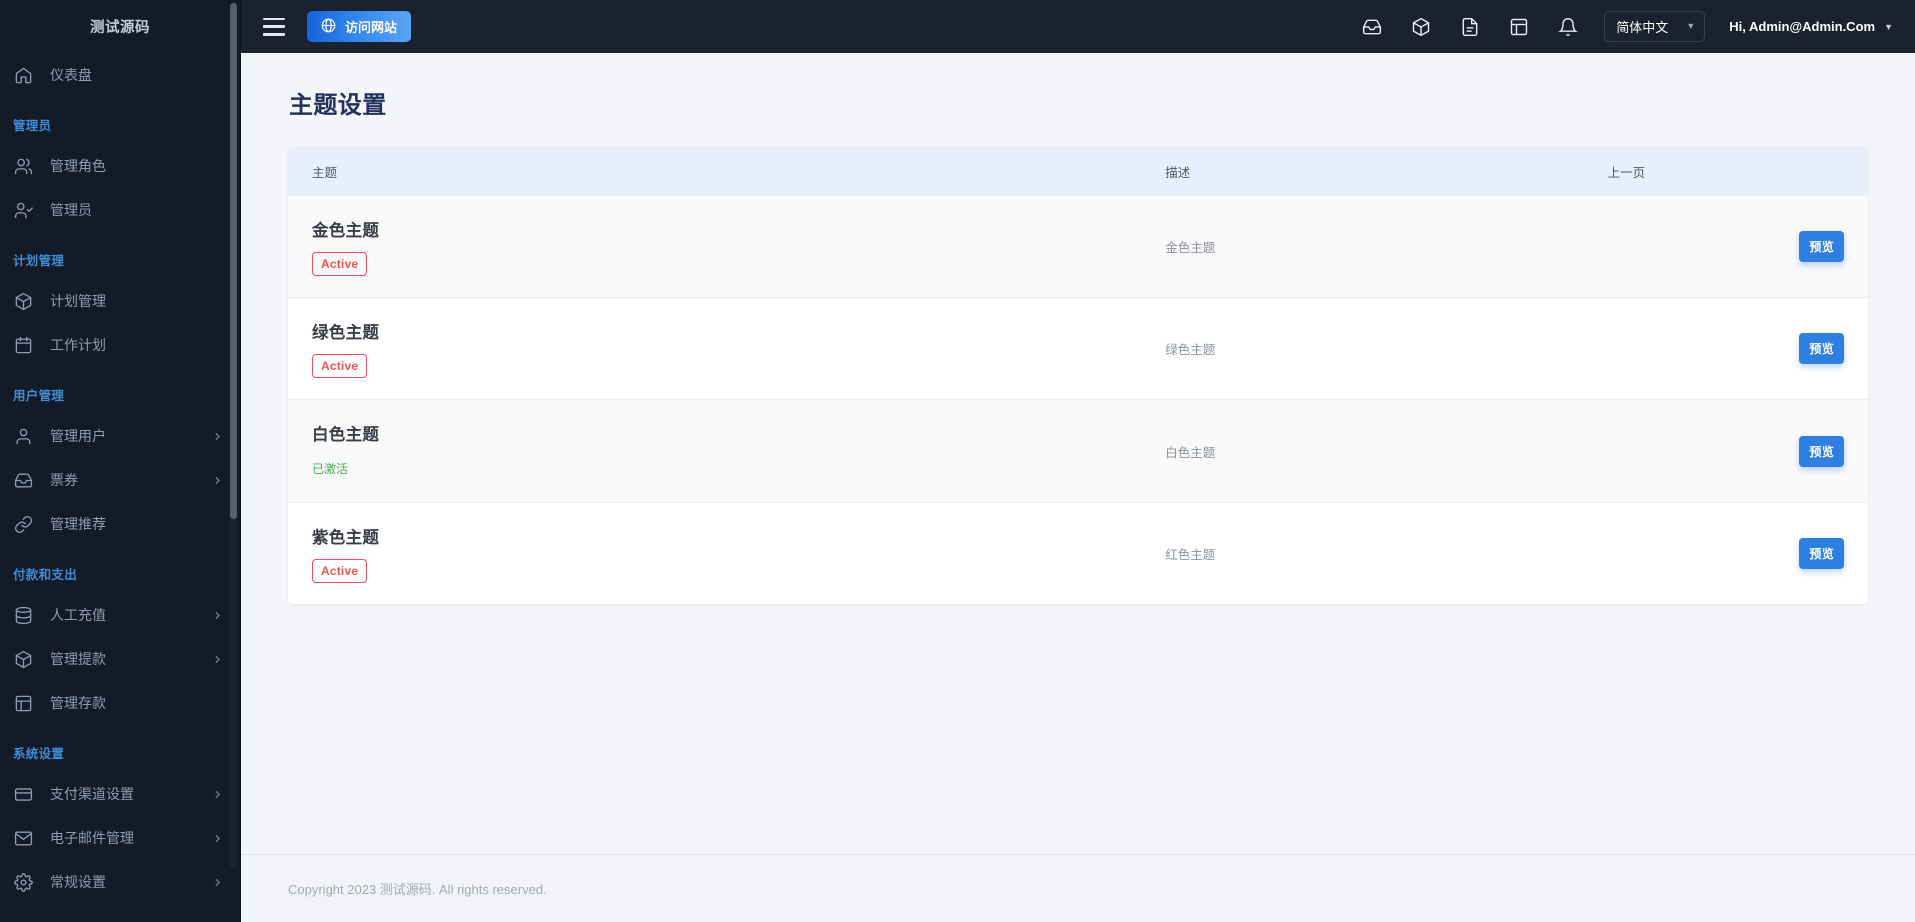  I want to click on user-menu: Hi, Admin@Admin.Com ▼, so click(1811, 26).